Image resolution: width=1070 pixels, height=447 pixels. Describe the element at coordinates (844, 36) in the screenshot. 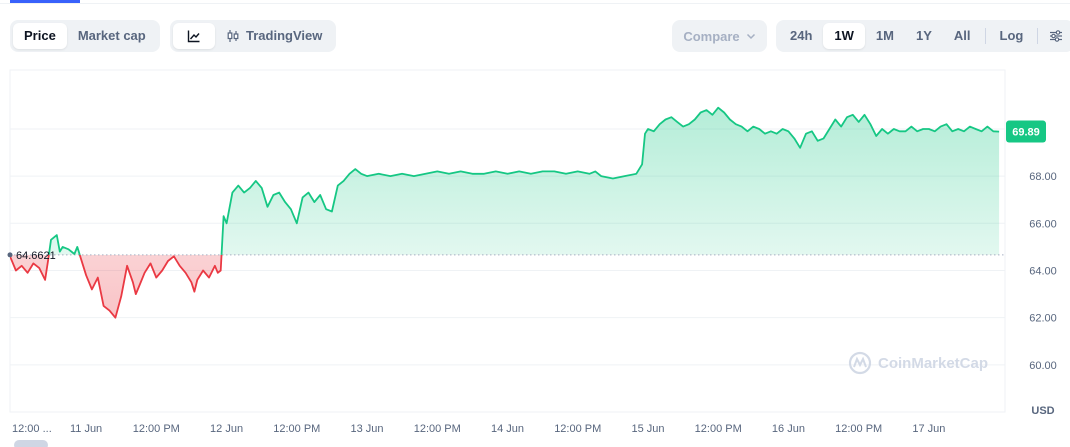

I see `range-1w: 1W` at that location.